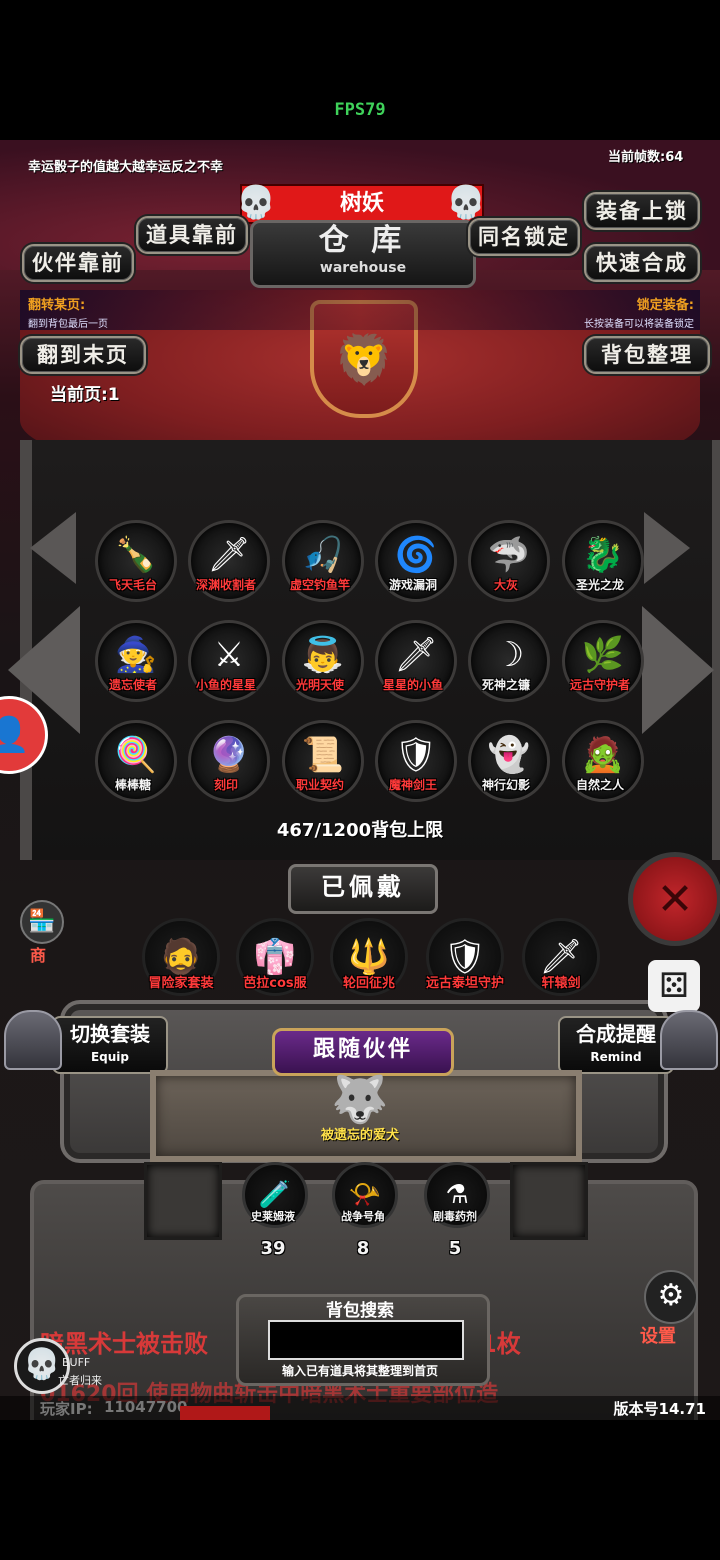 The height and width of the screenshot is (1560, 720). I want to click on merge-remind-button: 合成提醒 Remind, so click(616, 1045).